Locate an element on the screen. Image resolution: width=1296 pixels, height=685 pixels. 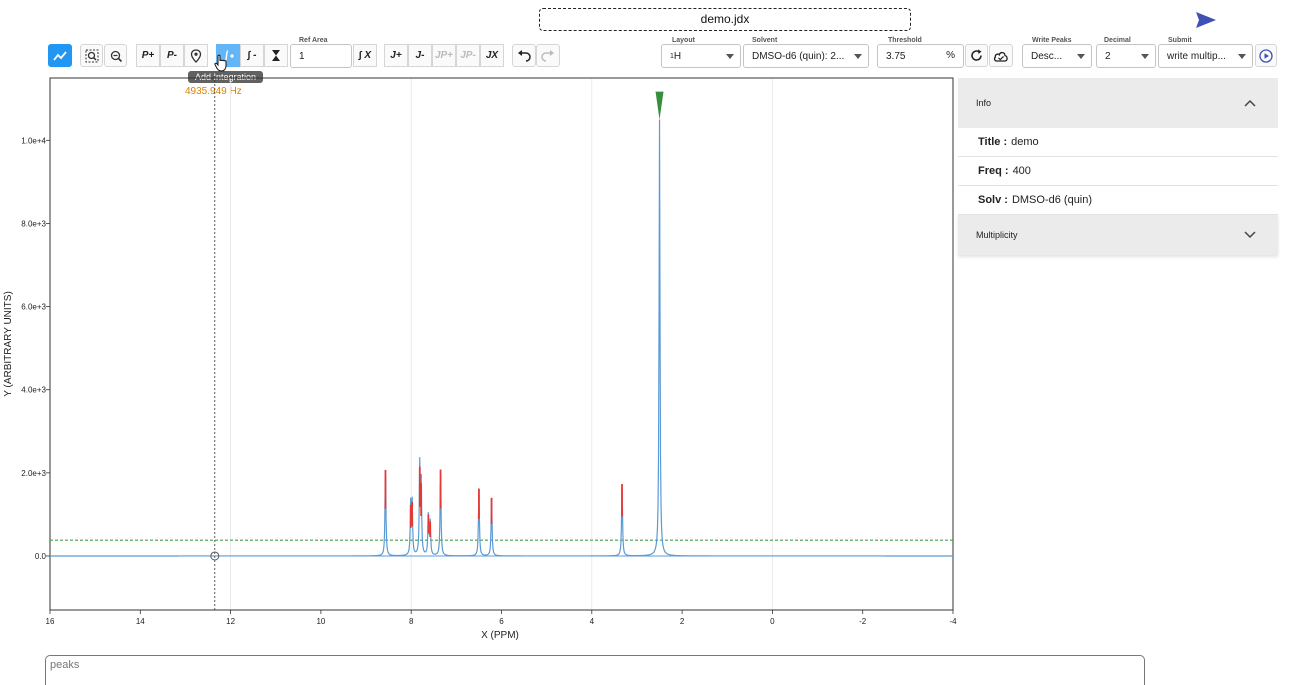
decimal-label: Decimal is located at coordinates (1117, 40).